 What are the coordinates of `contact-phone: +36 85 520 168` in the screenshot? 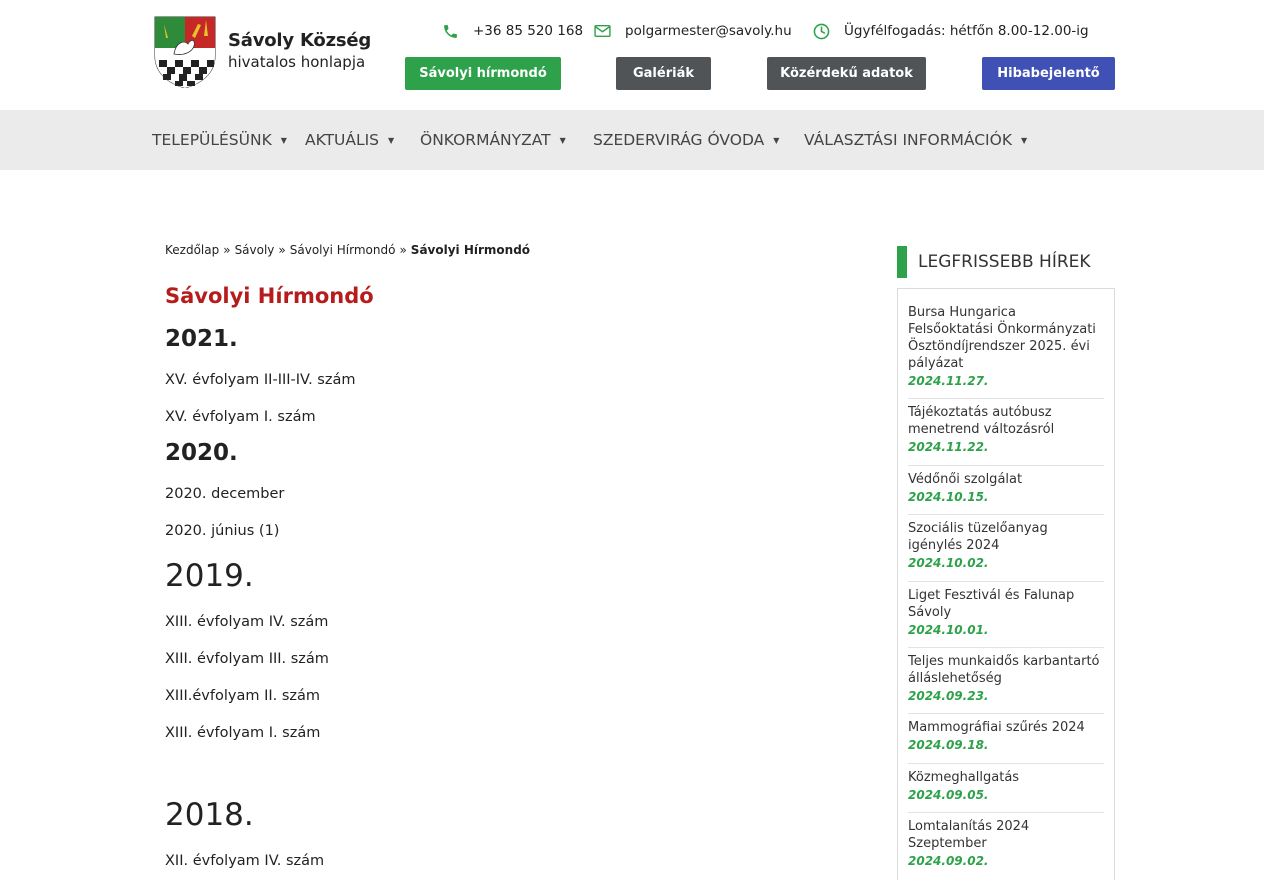 It's located at (512, 31).